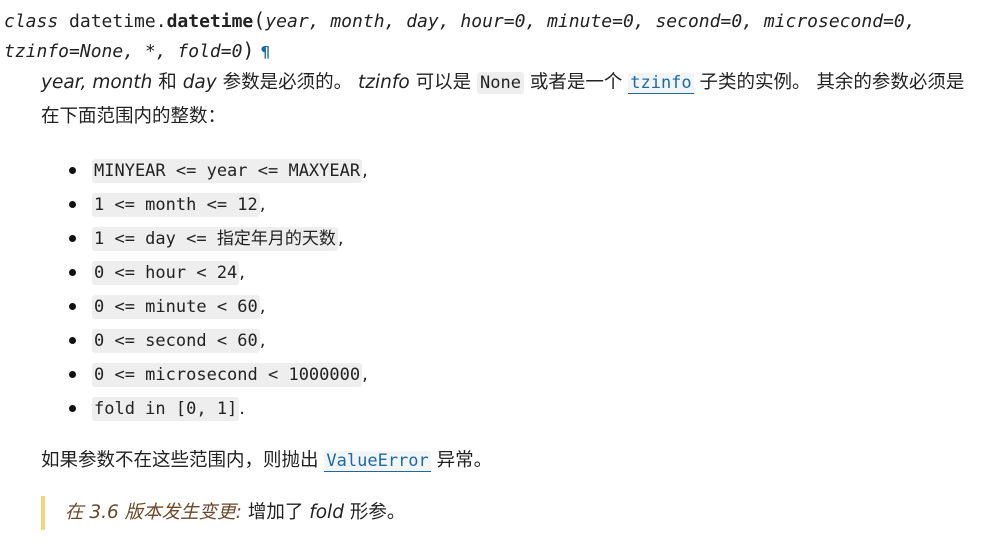 This screenshot has height=548, width=1003. Describe the element at coordinates (166, 273) in the screenshot. I see `constraint-code: 0 <= hour < 24` at that location.